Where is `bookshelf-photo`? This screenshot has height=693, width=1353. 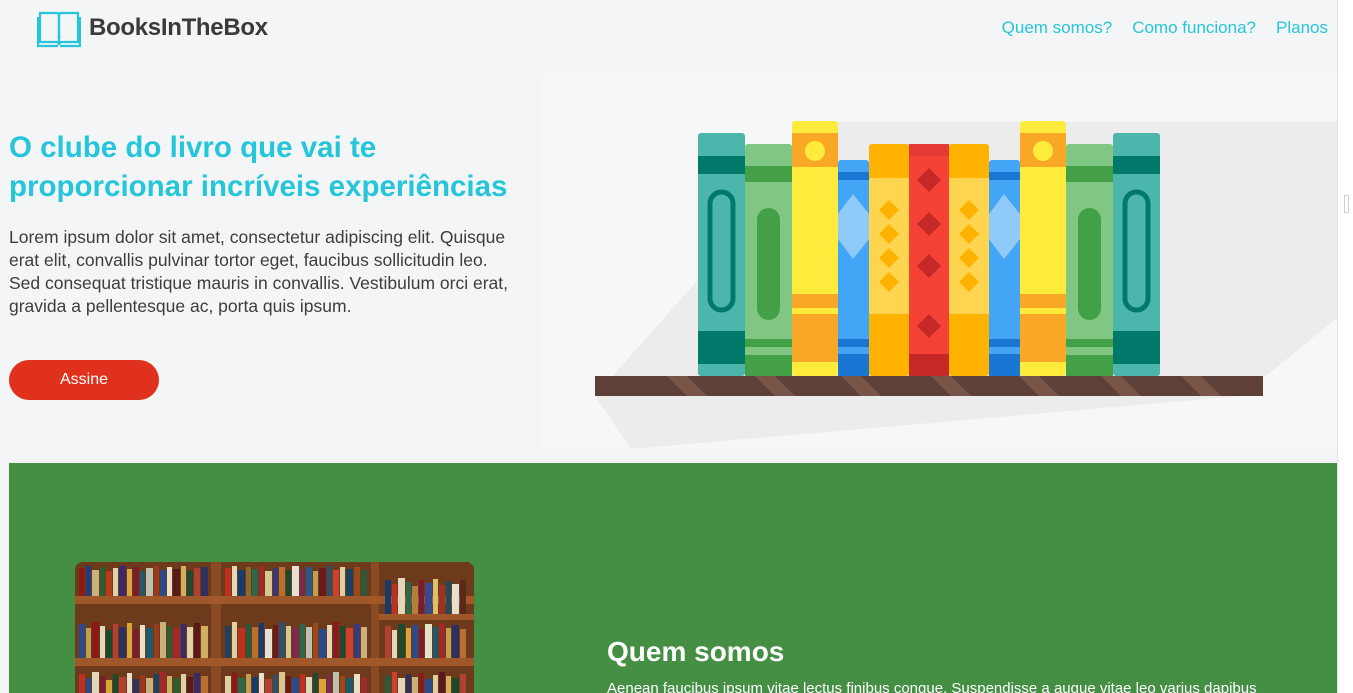
bookshelf-photo is located at coordinates (274, 627).